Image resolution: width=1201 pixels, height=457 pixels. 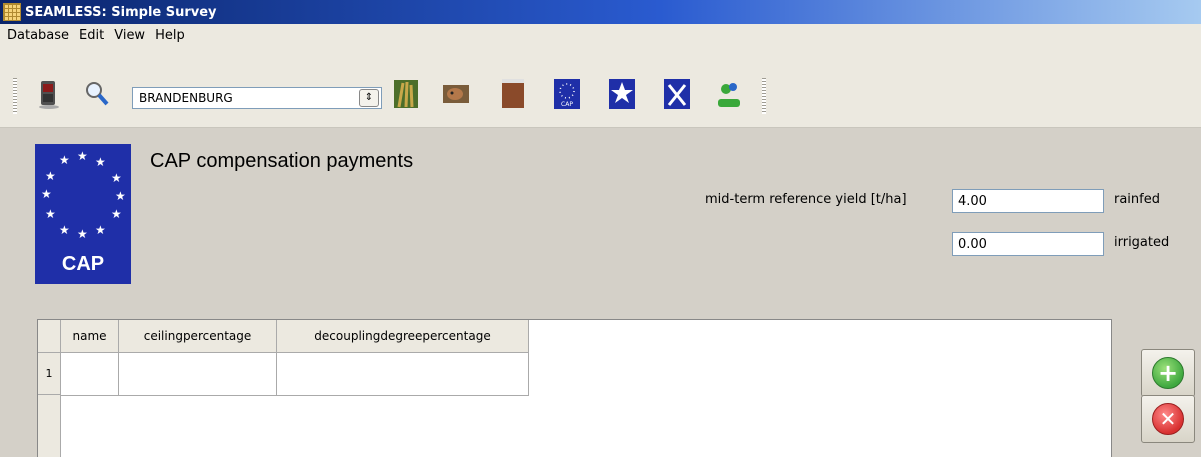 What do you see at coordinates (567, 104) in the screenshot?
I see `svg-text: CAP` at bounding box center [567, 104].